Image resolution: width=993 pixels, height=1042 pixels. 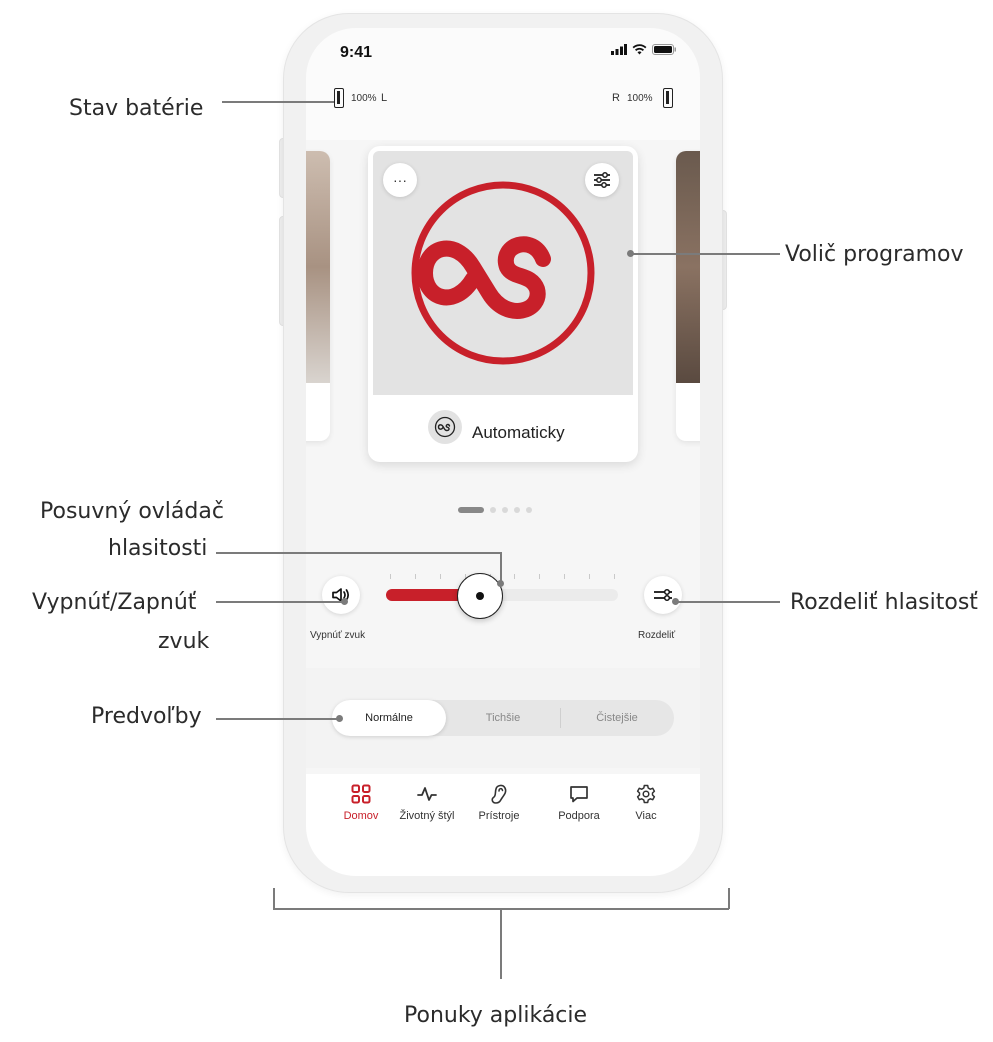 I want to click on program-carousel: ··· Automaticky, so click(x=503, y=318).